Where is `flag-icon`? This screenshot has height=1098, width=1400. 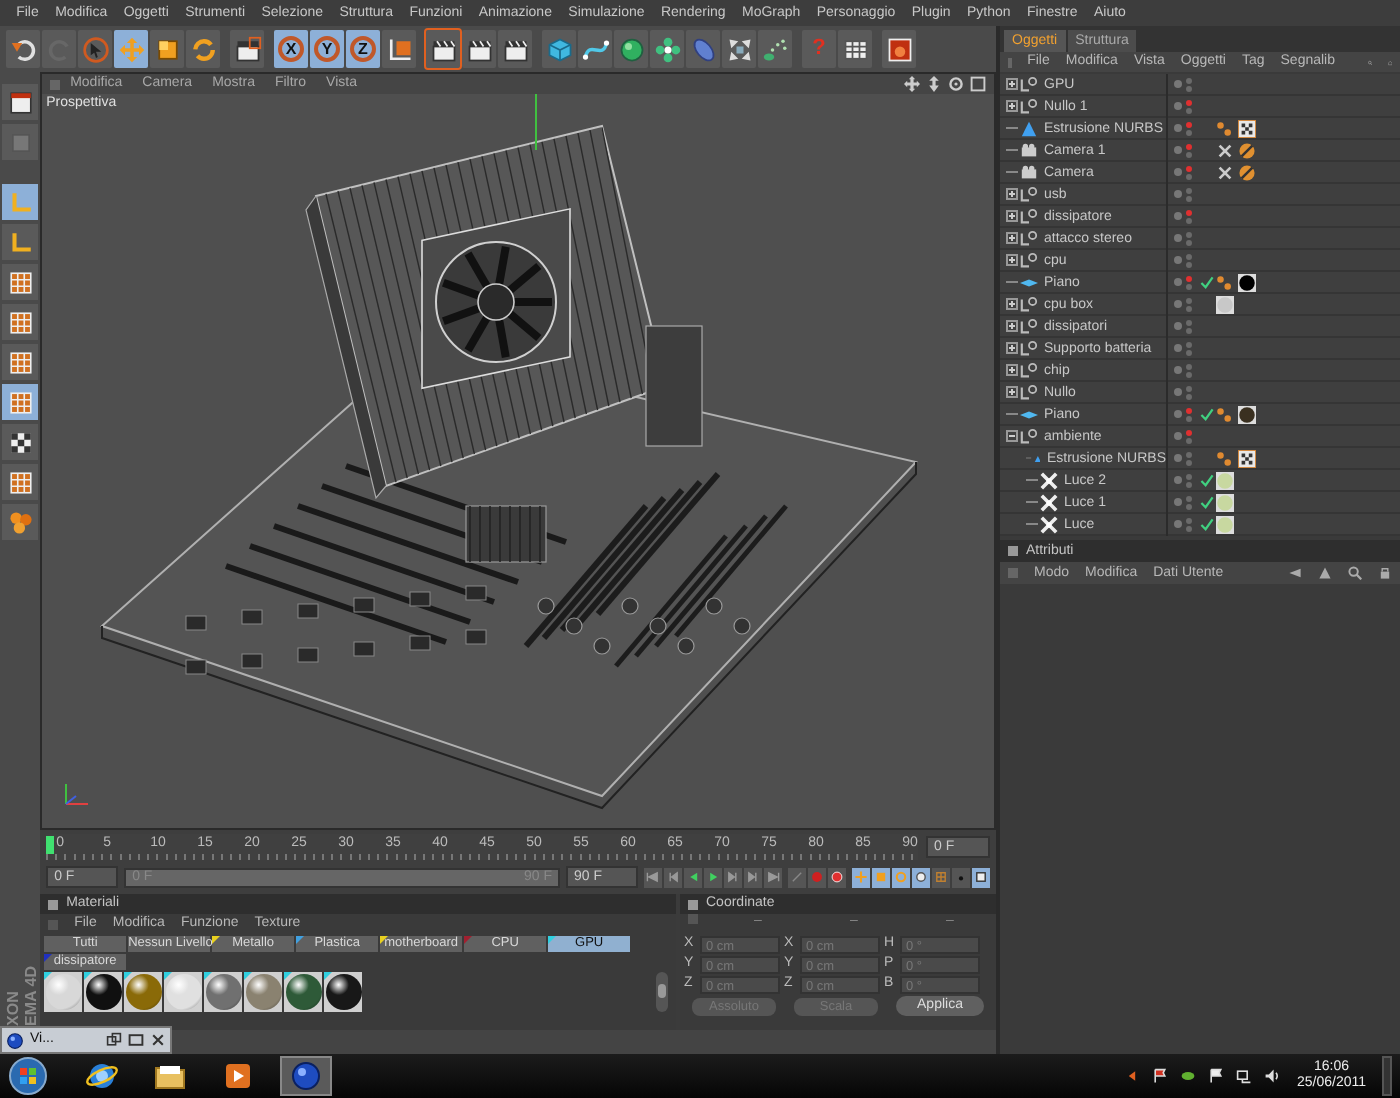
flag-icon is located at coordinates (1160, 1076).